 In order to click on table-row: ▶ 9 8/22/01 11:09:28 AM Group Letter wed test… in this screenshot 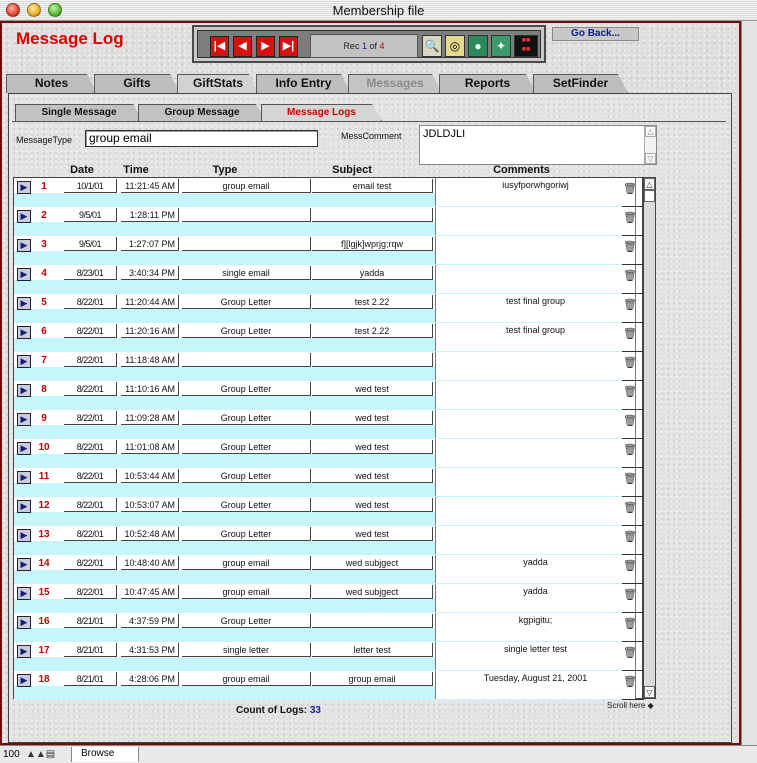, I will do `click(329, 424)`.